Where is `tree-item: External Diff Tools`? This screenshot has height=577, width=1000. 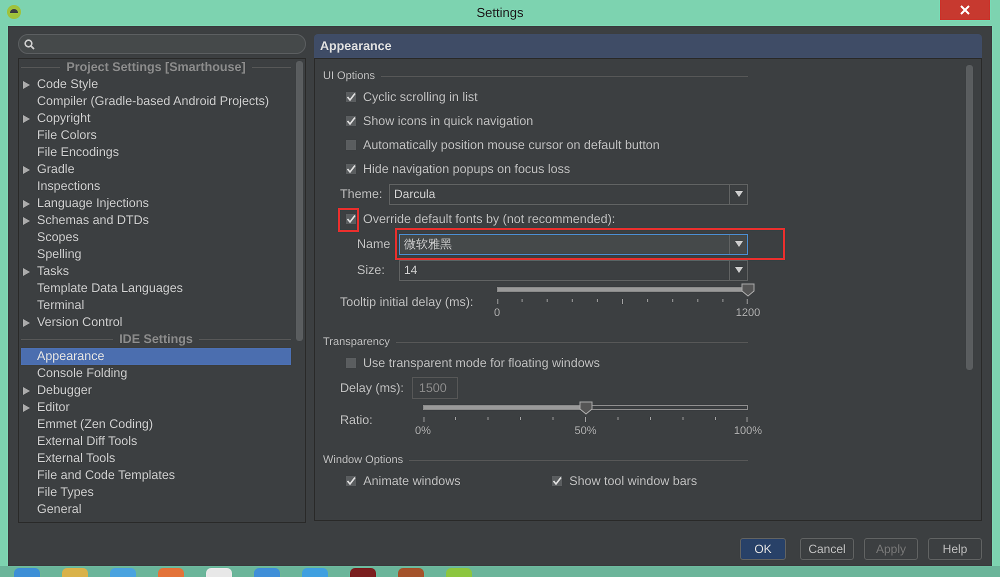 tree-item: External Diff Tools is located at coordinates (156, 441).